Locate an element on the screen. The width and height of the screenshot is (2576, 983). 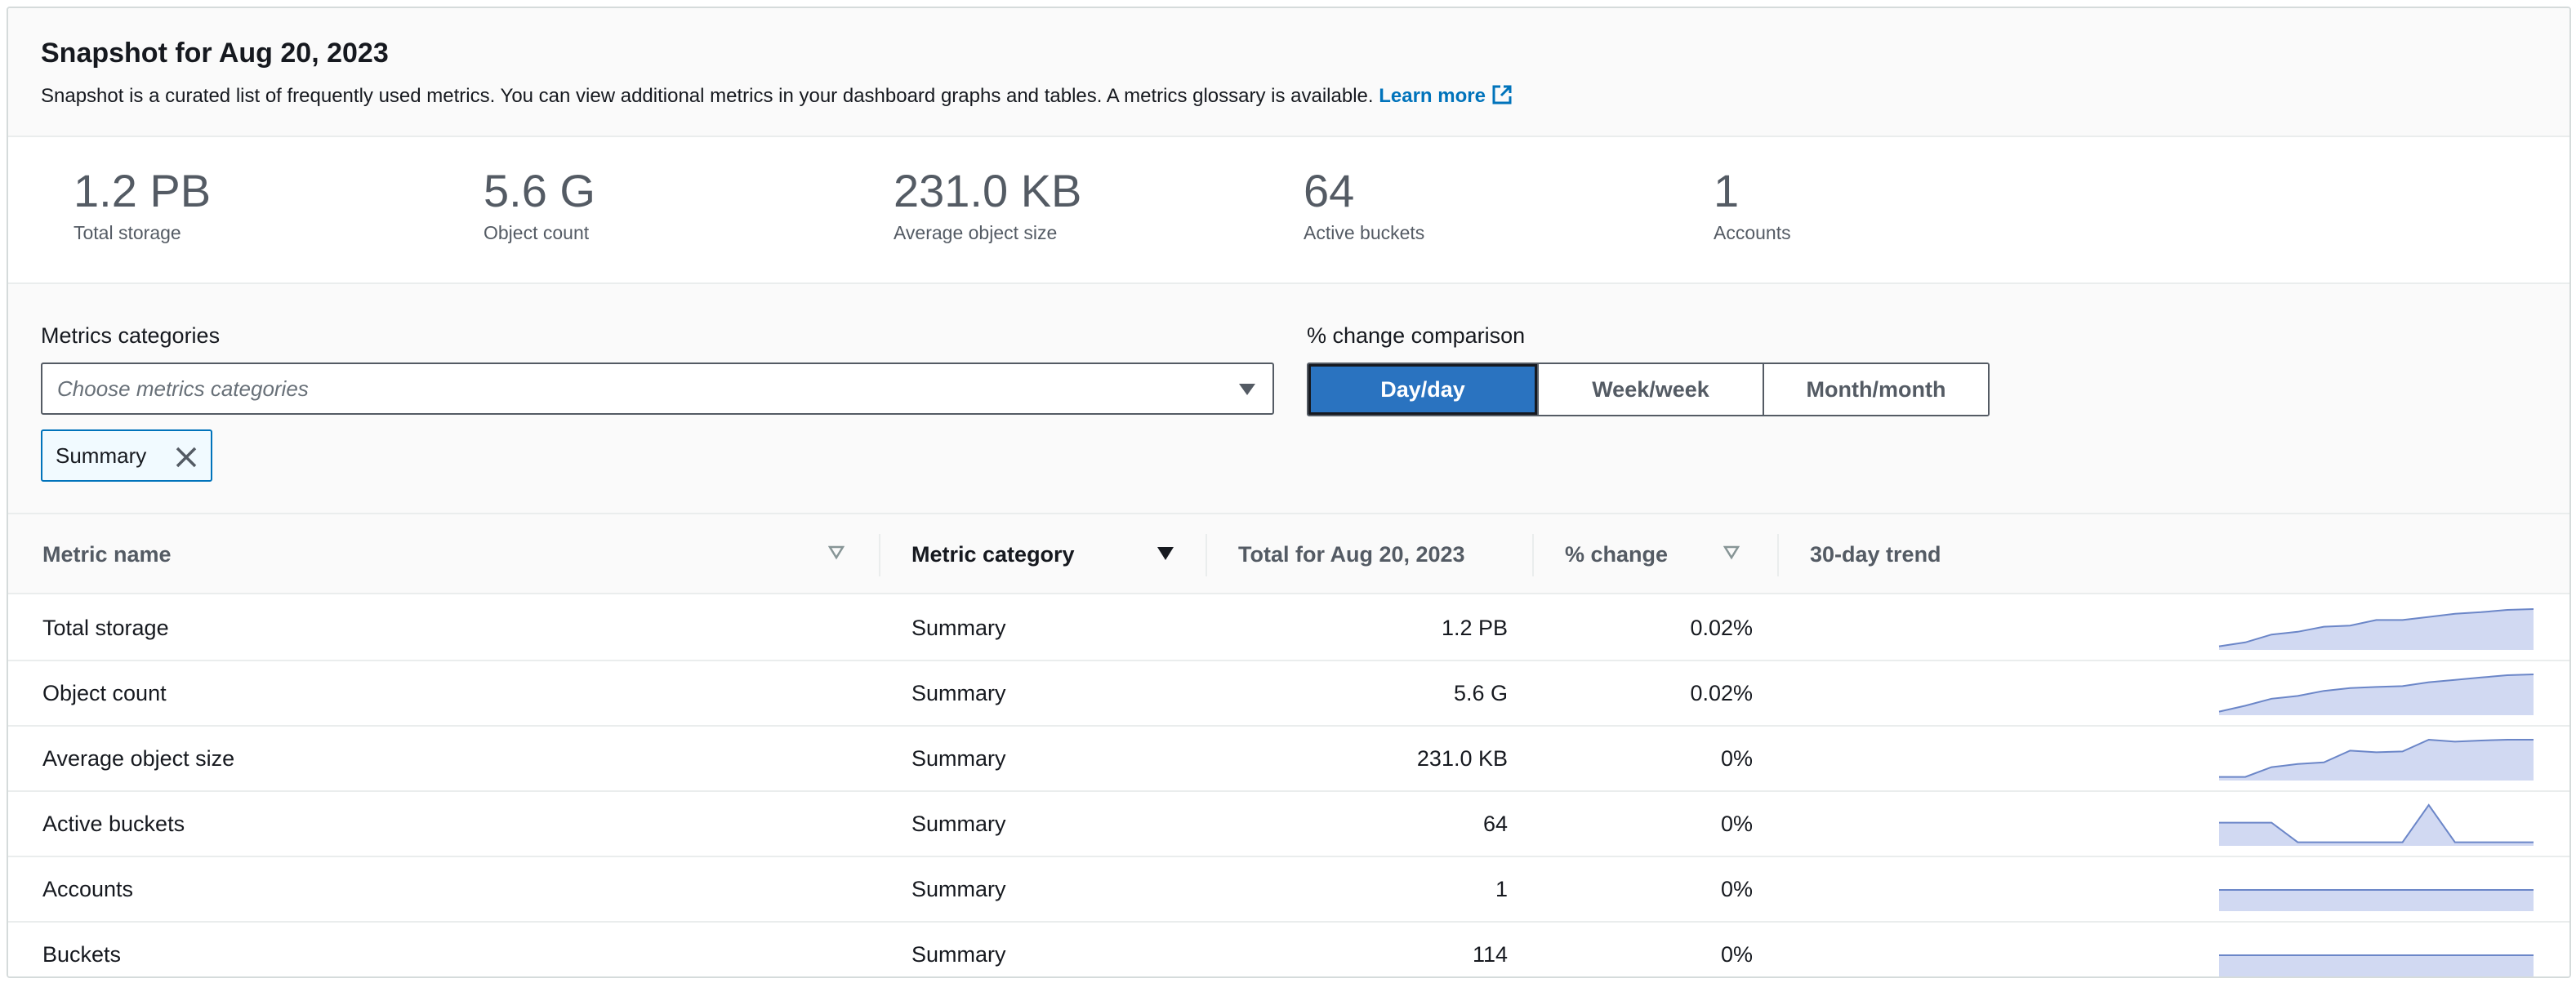
kpi-value: 5.6 G is located at coordinates (539, 190).